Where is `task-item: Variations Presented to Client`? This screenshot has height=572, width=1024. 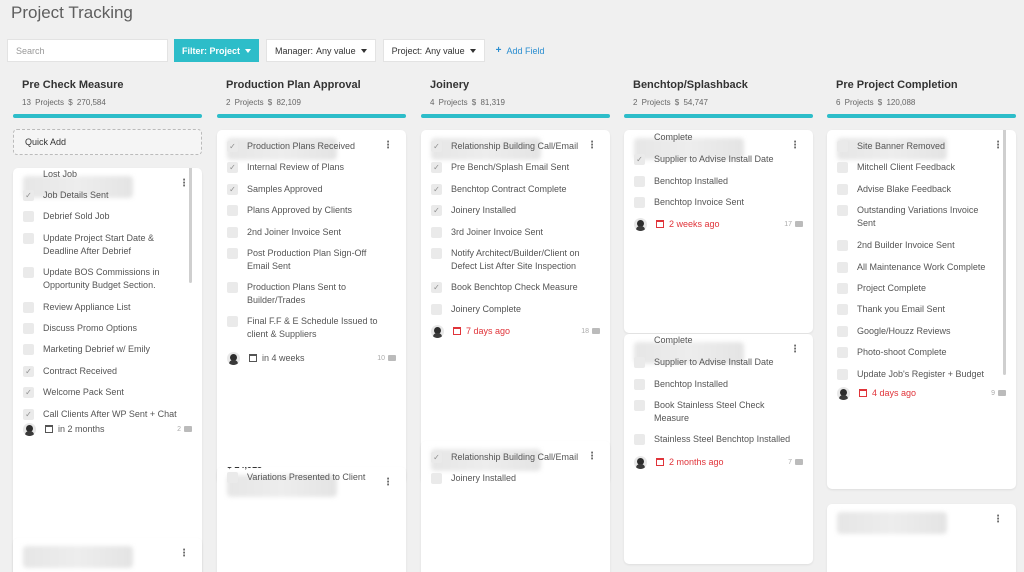 task-item: Variations Presented to Client is located at coordinates (307, 477).